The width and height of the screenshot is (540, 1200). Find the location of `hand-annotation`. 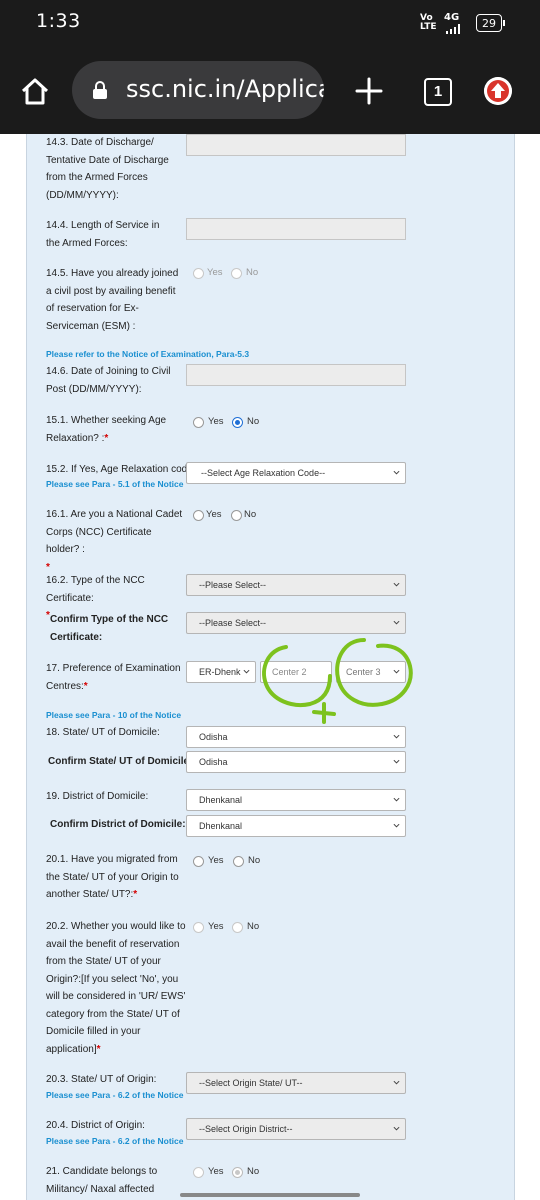

hand-annotation is located at coordinates (337, 681).